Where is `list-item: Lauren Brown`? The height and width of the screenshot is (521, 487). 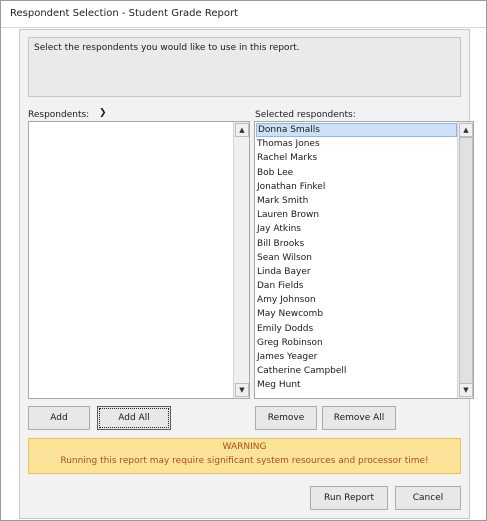 list-item: Lauren Brown is located at coordinates (356, 215).